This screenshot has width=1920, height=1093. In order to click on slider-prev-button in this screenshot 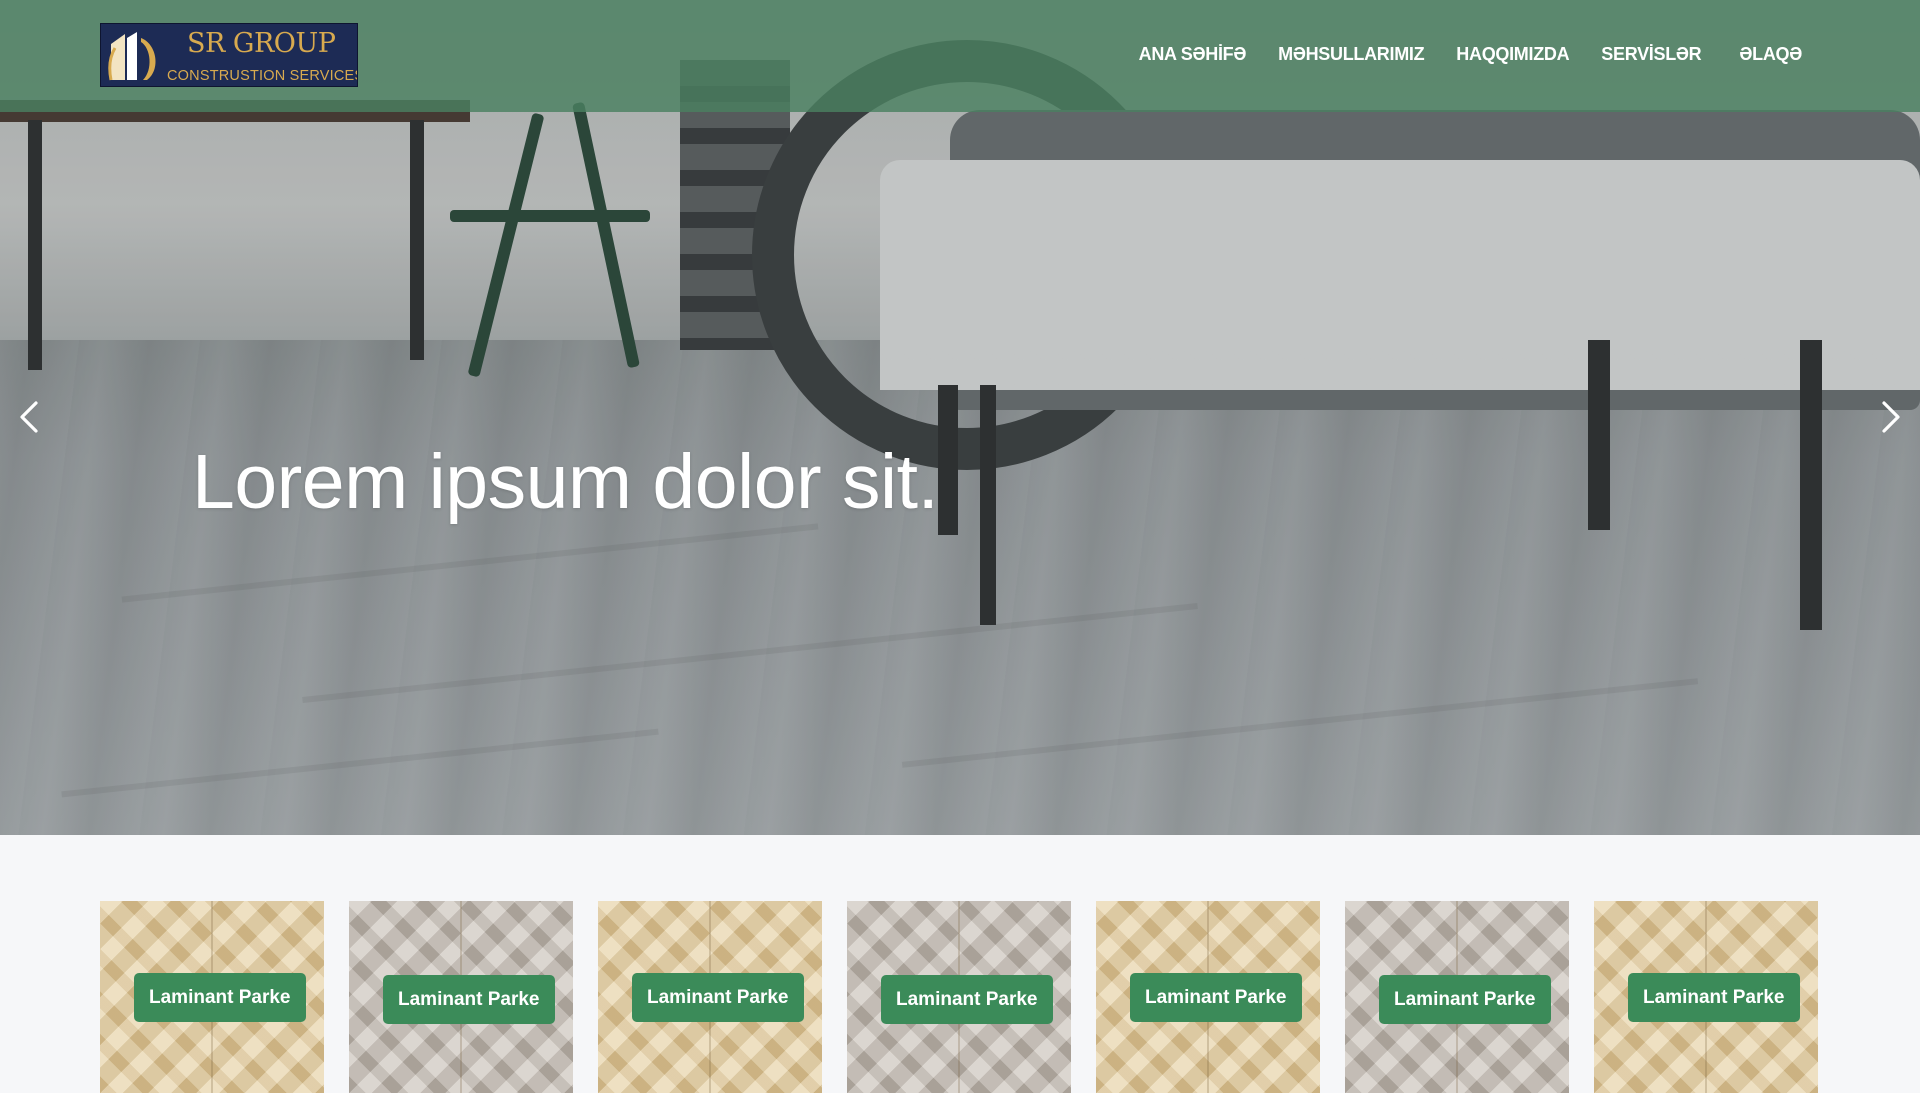, I will do `click(30, 417)`.